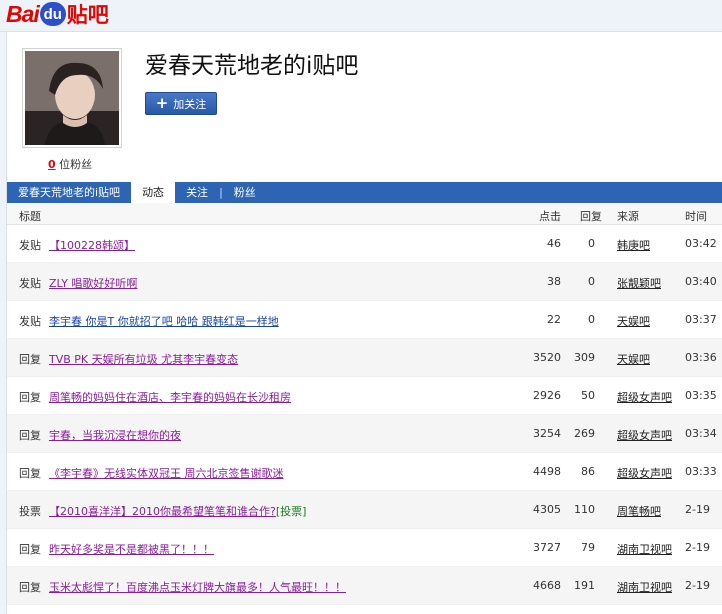 This screenshot has width=722, height=614. I want to click on paw-icon: du, so click(52, 14).